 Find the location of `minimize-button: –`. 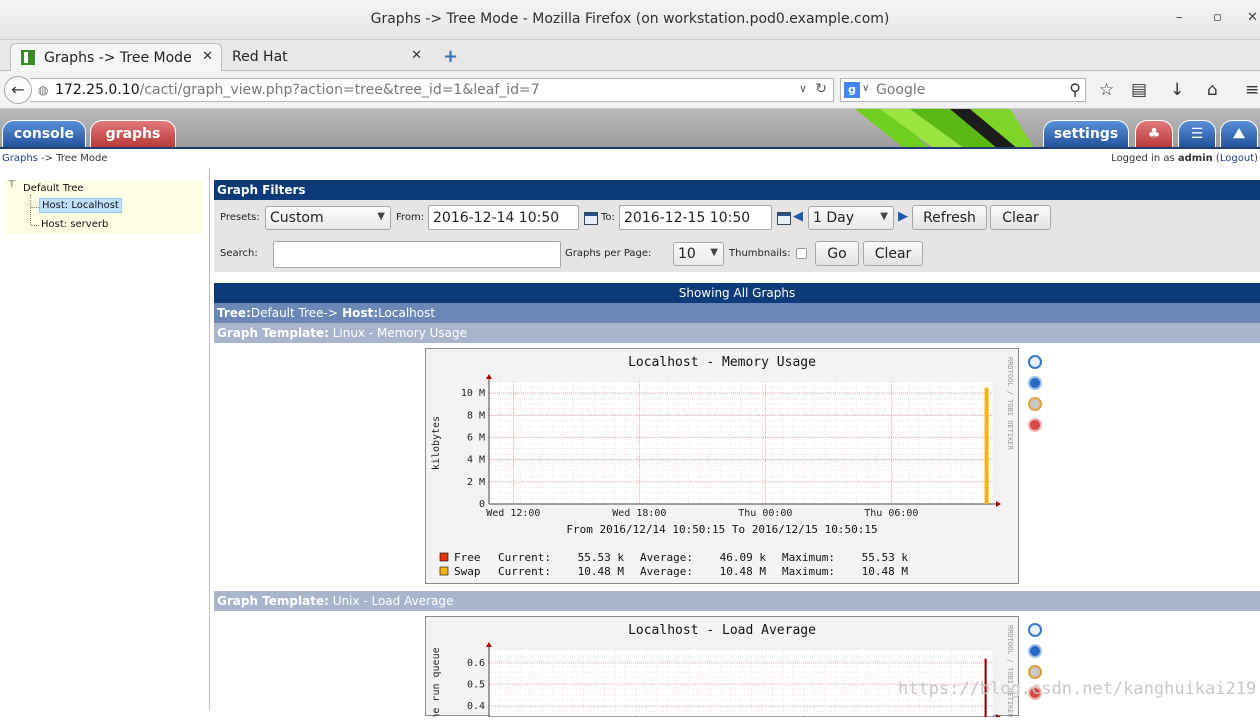

minimize-button: – is located at coordinates (1179, 17).